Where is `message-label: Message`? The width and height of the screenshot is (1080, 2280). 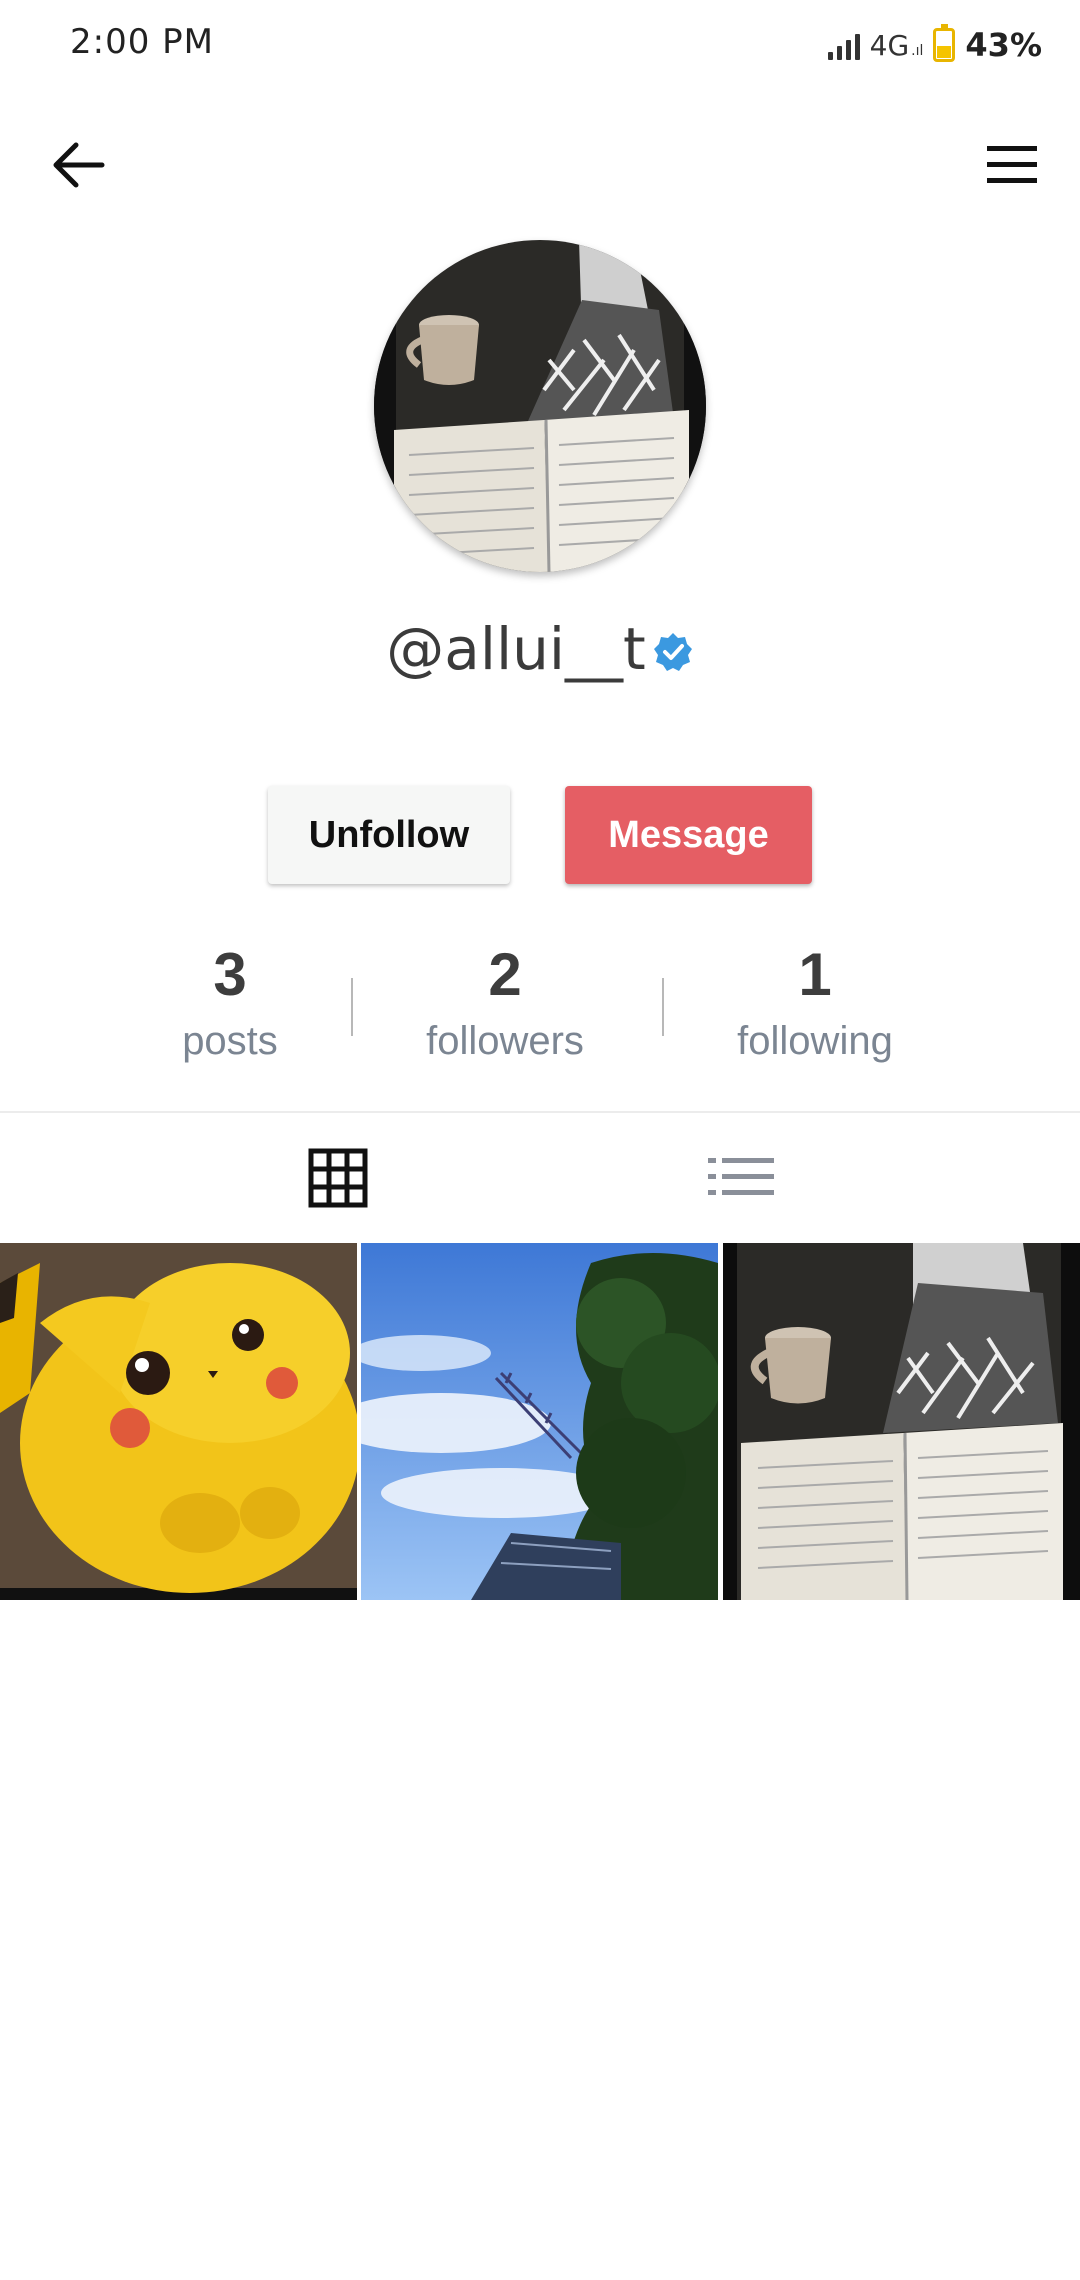
message-label: Message is located at coordinates (688, 834).